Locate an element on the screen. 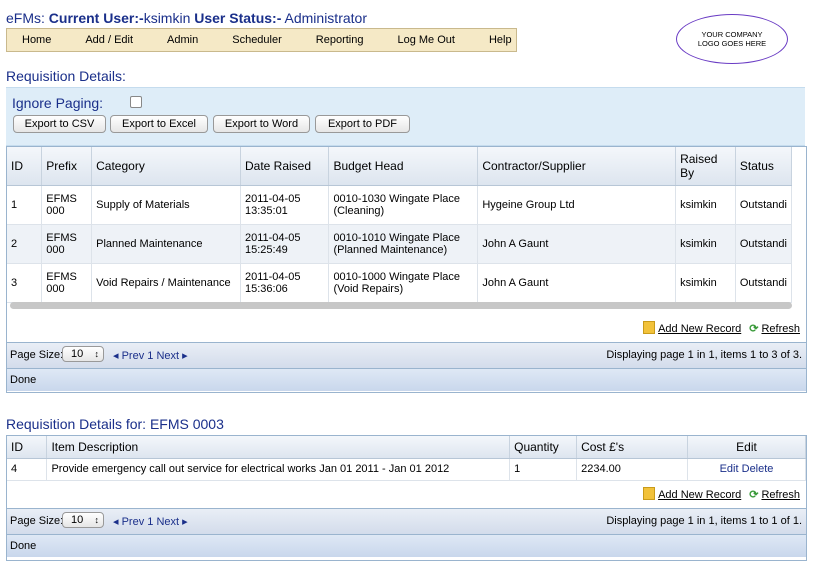 The image size is (819, 576). export-csv-button: Export to CSV is located at coordinates (59, 124).